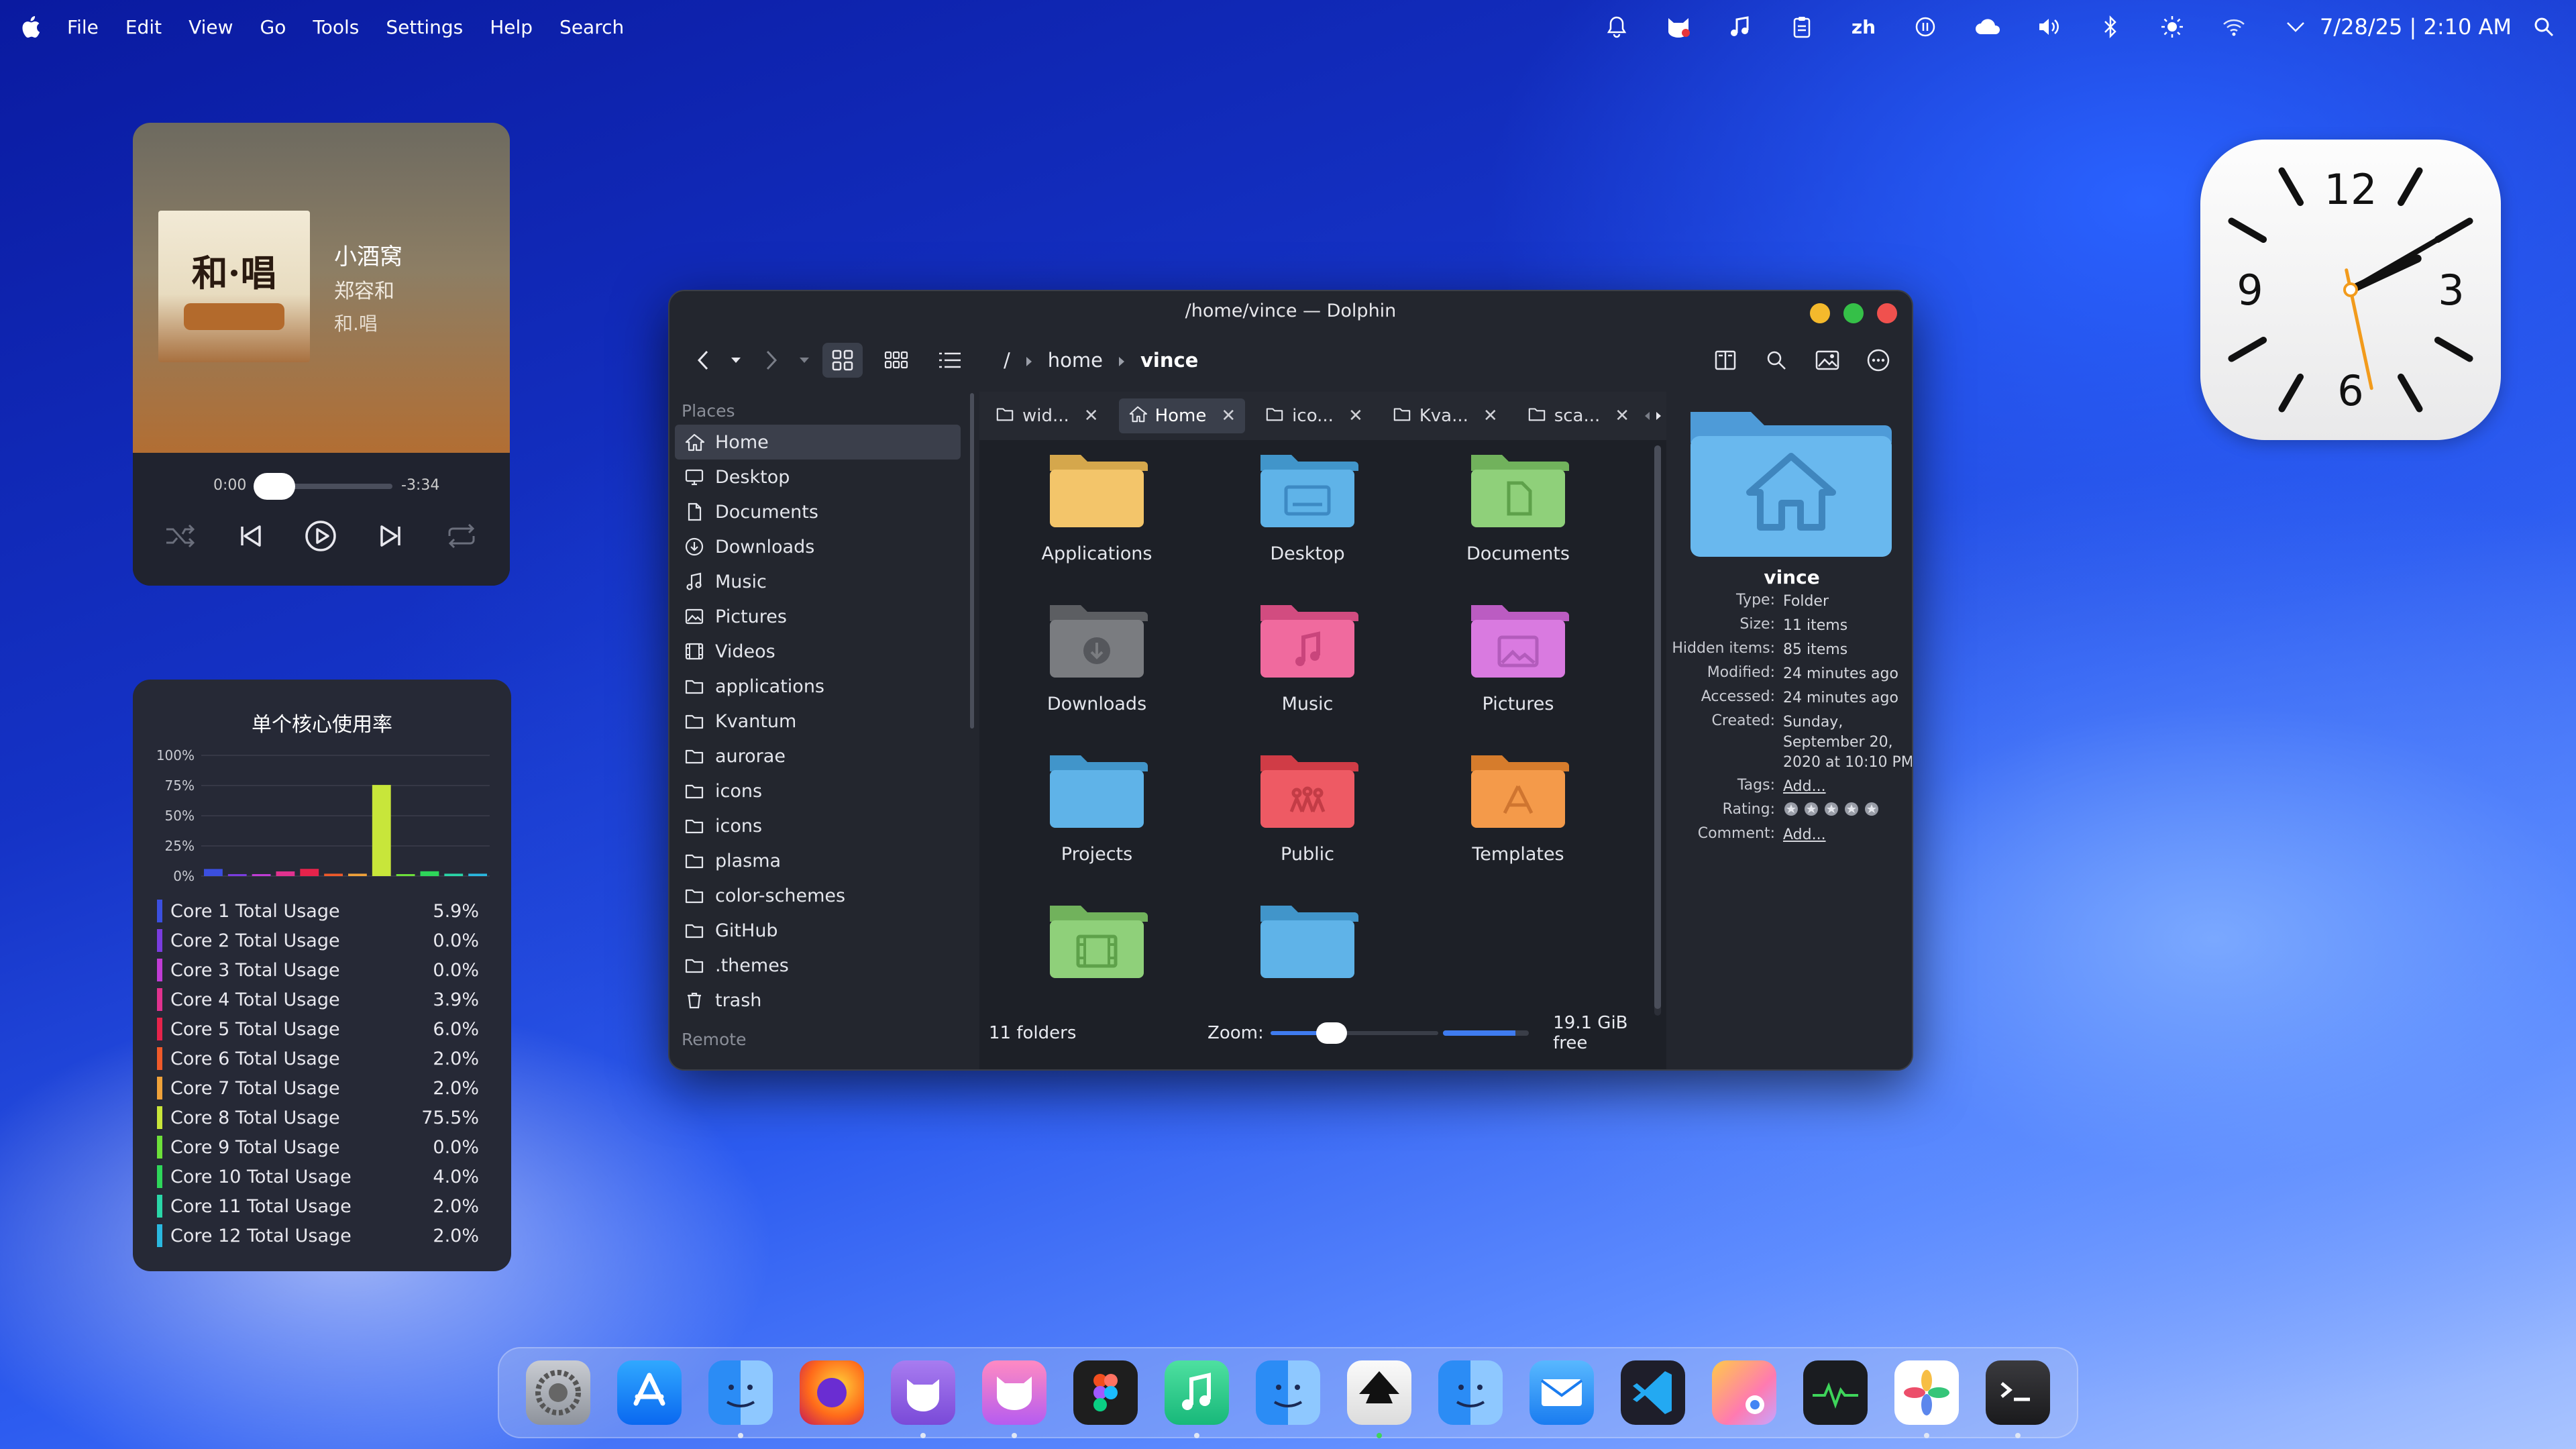 This screenshot has height=1449, width=2576. I want to click on sidebar-item-trash: trash, so click(818, 1000).